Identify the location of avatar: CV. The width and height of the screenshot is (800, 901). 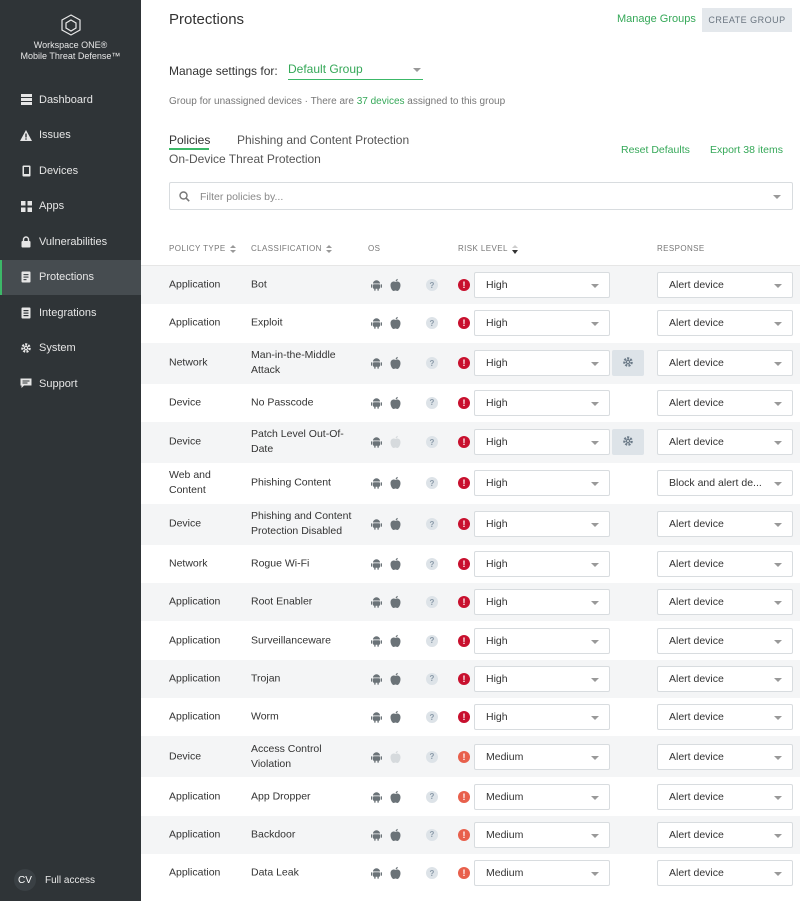
(25, 880).